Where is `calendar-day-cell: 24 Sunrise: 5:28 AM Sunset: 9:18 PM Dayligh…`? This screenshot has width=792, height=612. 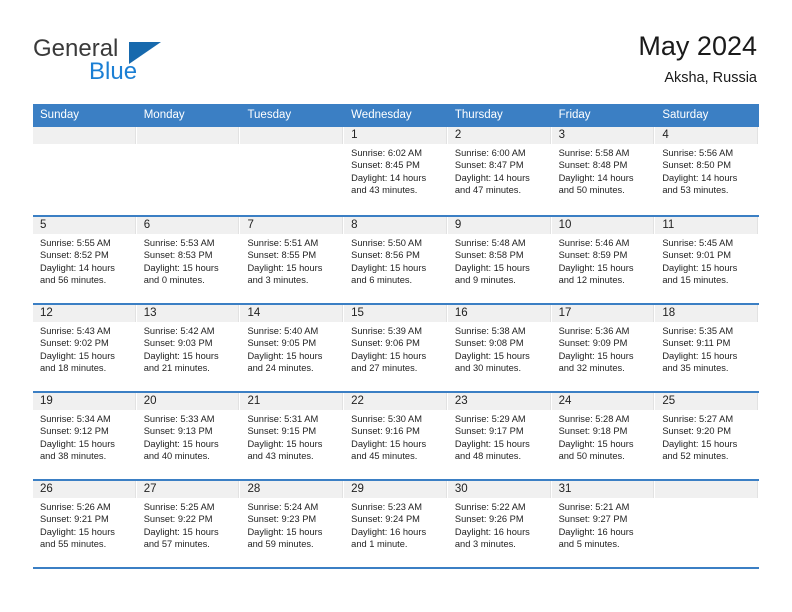 calendar-day-cell: 24 Sunrise: 5:28 AM Sunset: 9:18 PM Dayligh… is located at coordinates (603, 436).